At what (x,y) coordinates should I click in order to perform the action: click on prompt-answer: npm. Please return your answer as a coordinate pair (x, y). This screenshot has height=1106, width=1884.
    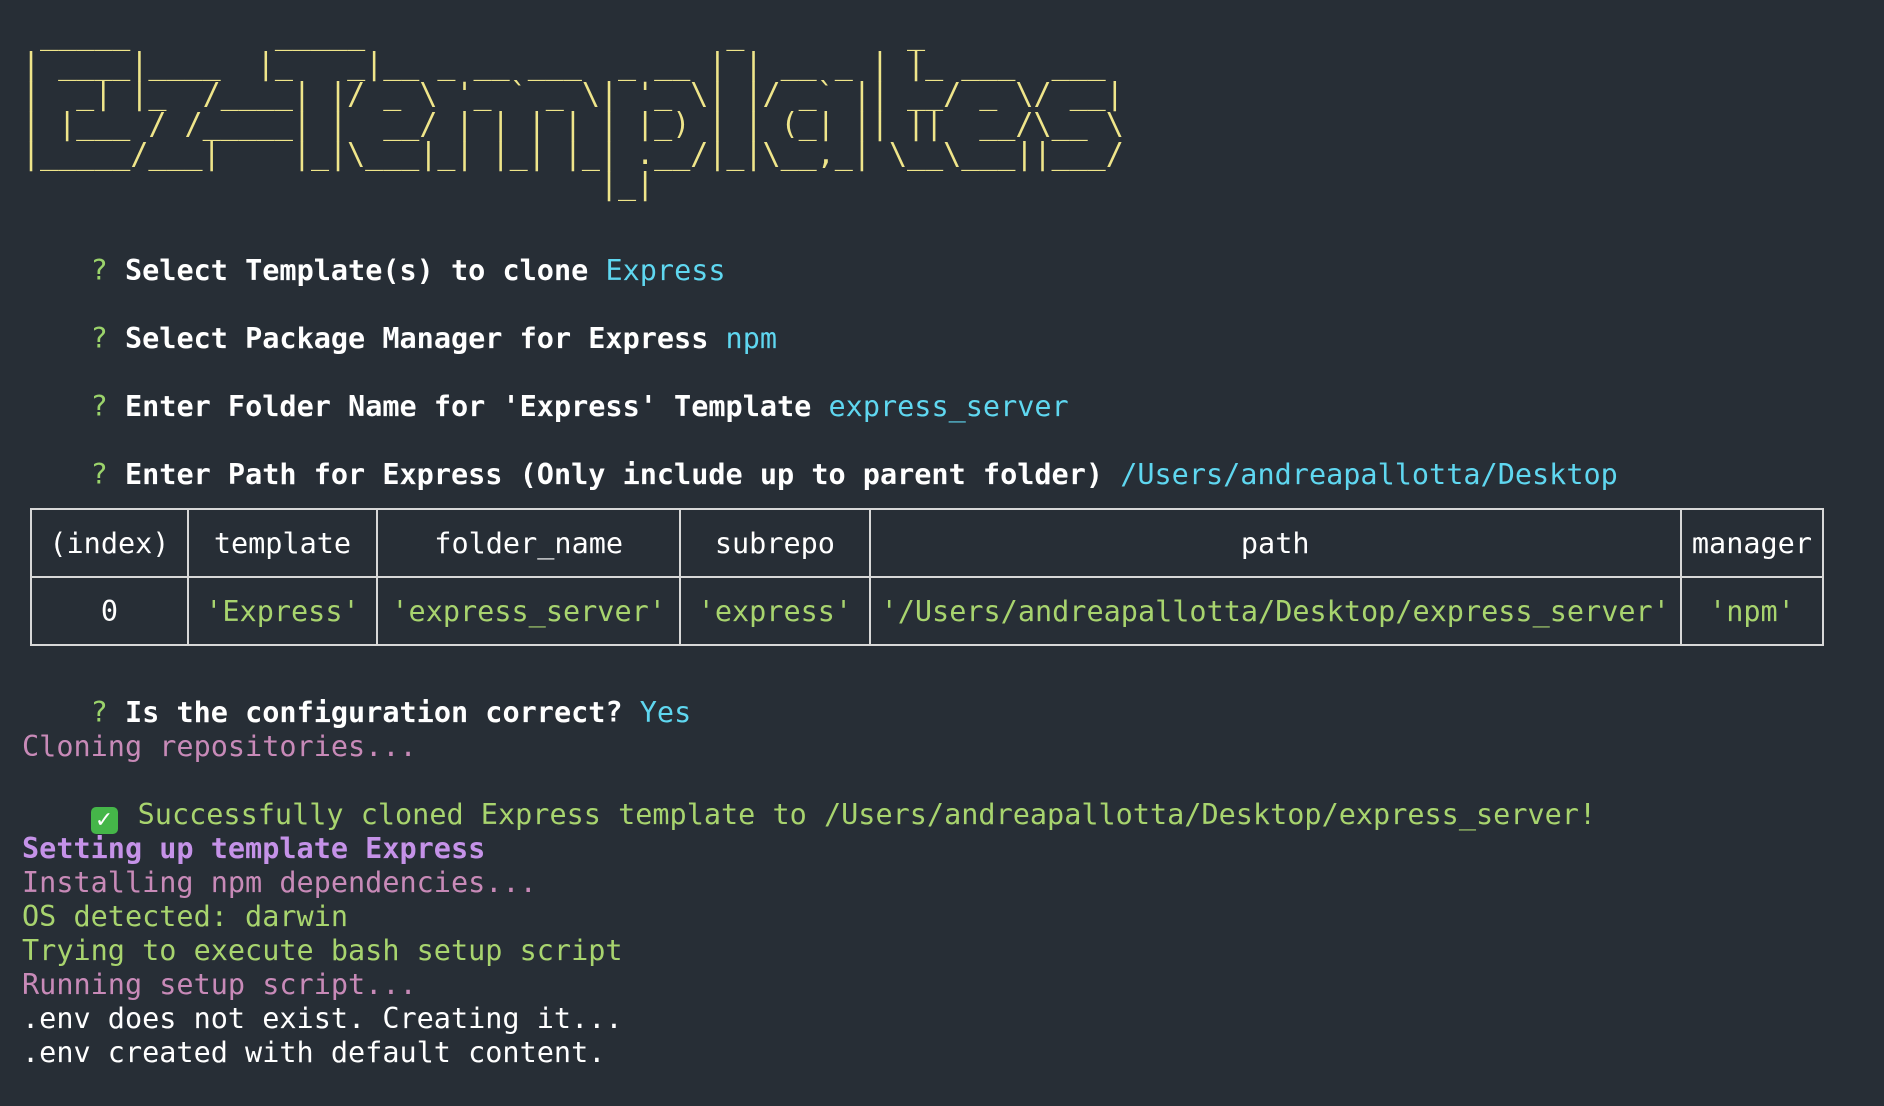
    Looking at the image, I should click on (751, 338).